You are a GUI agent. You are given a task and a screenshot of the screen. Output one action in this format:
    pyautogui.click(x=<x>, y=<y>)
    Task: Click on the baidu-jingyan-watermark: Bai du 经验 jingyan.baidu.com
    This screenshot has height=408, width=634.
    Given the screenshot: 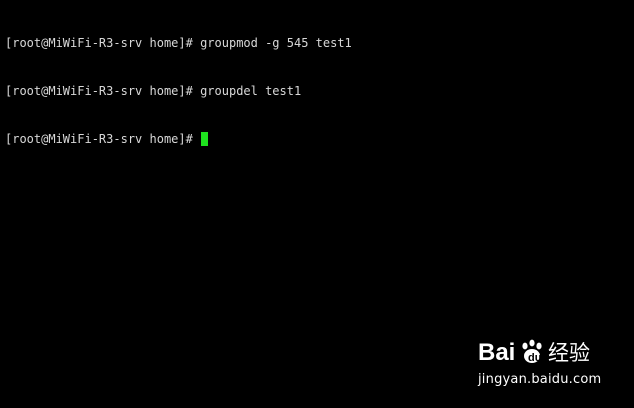 What is the action you would take?
    pyautogui.click(x=539, y=365)
    